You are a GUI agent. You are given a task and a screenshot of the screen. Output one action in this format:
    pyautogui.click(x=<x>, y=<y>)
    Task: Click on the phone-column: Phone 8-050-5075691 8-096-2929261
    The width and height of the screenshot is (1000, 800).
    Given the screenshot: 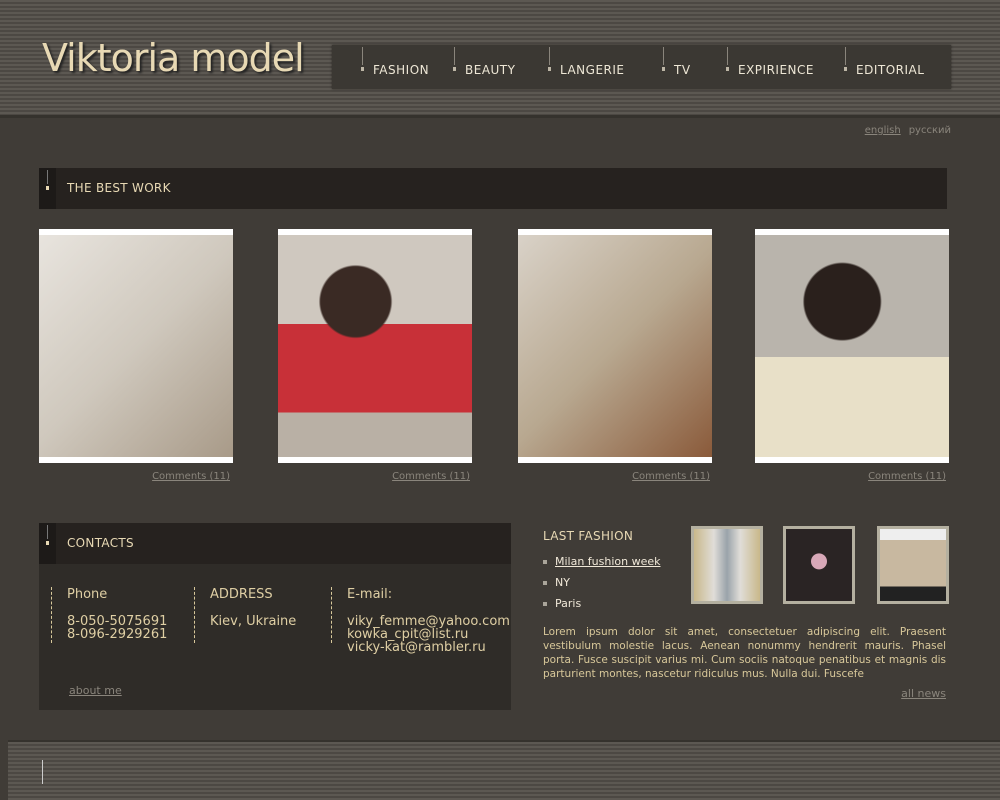 What is the action you would take?
    pyautogui.click(x=109, y=615)
    